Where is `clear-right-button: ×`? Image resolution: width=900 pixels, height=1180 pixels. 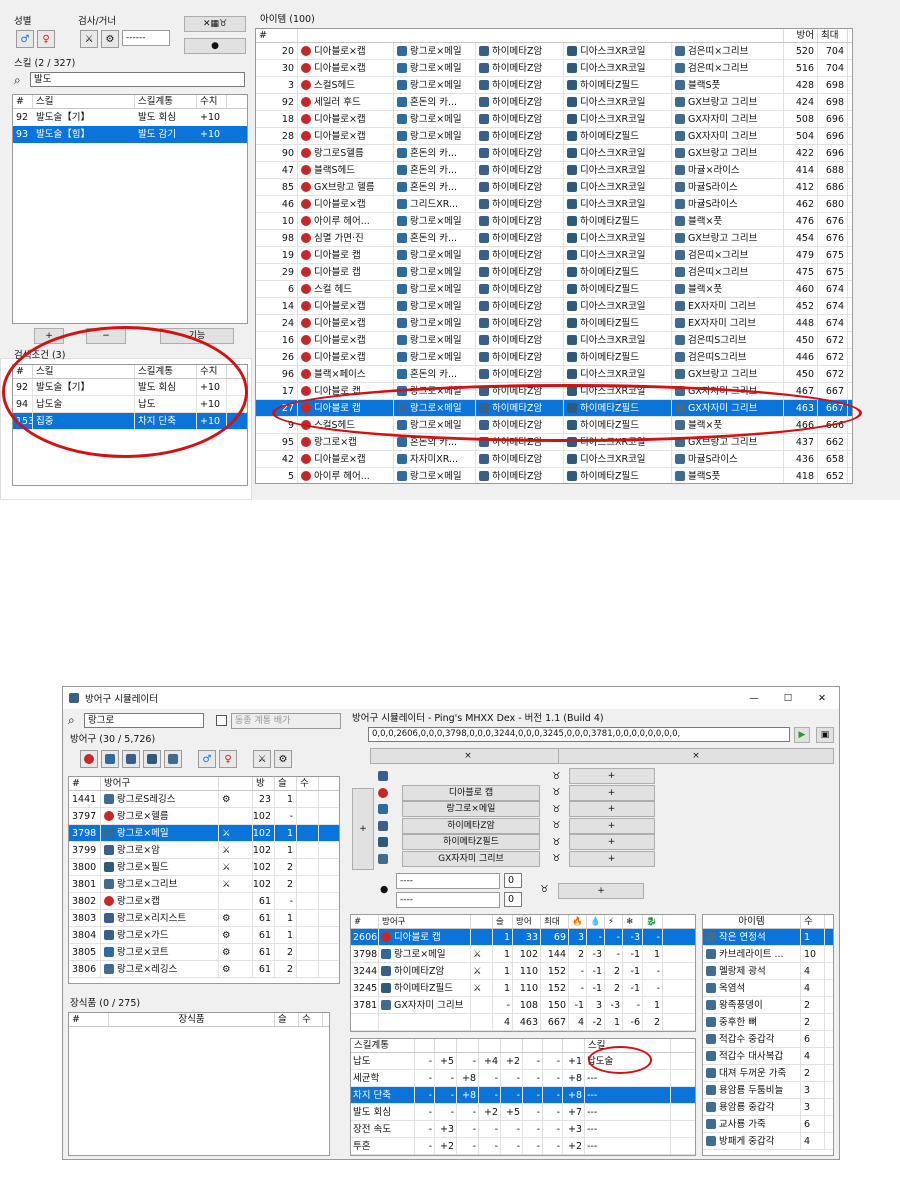
clear-right-button: × is located at coordinates (696, 756).